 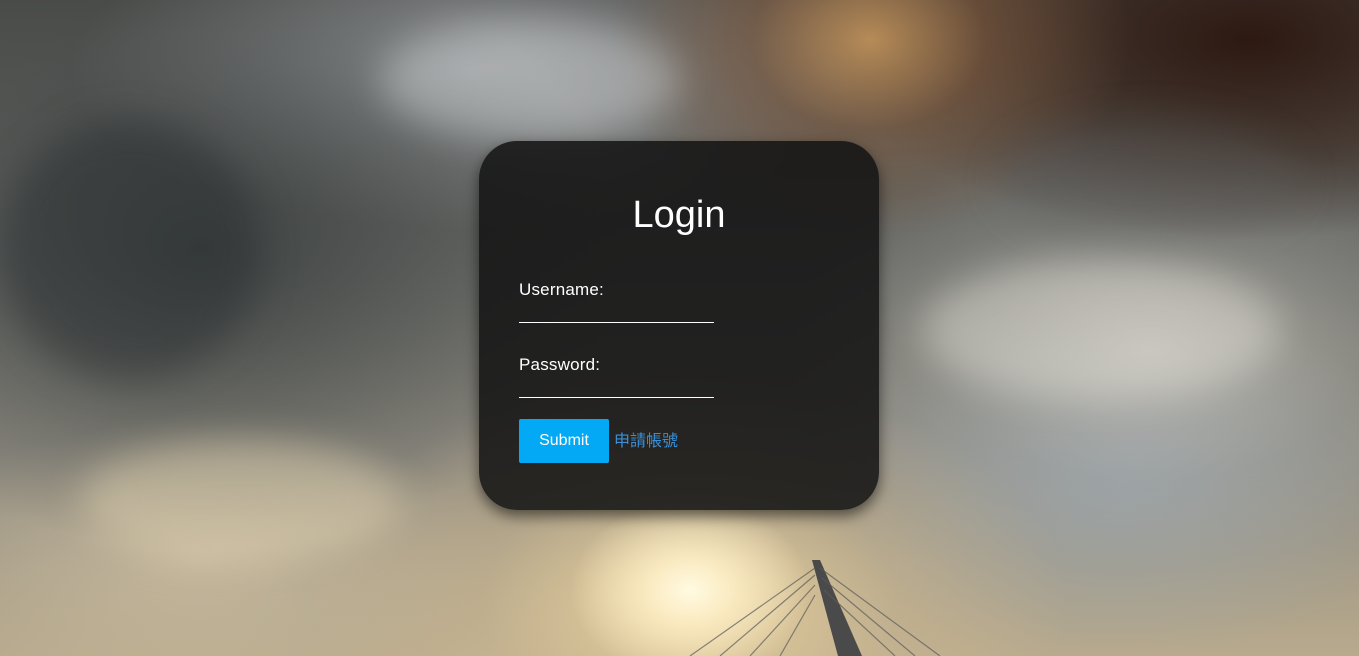 I want to click on submit-button: Submit, so click(x=564, y=441).